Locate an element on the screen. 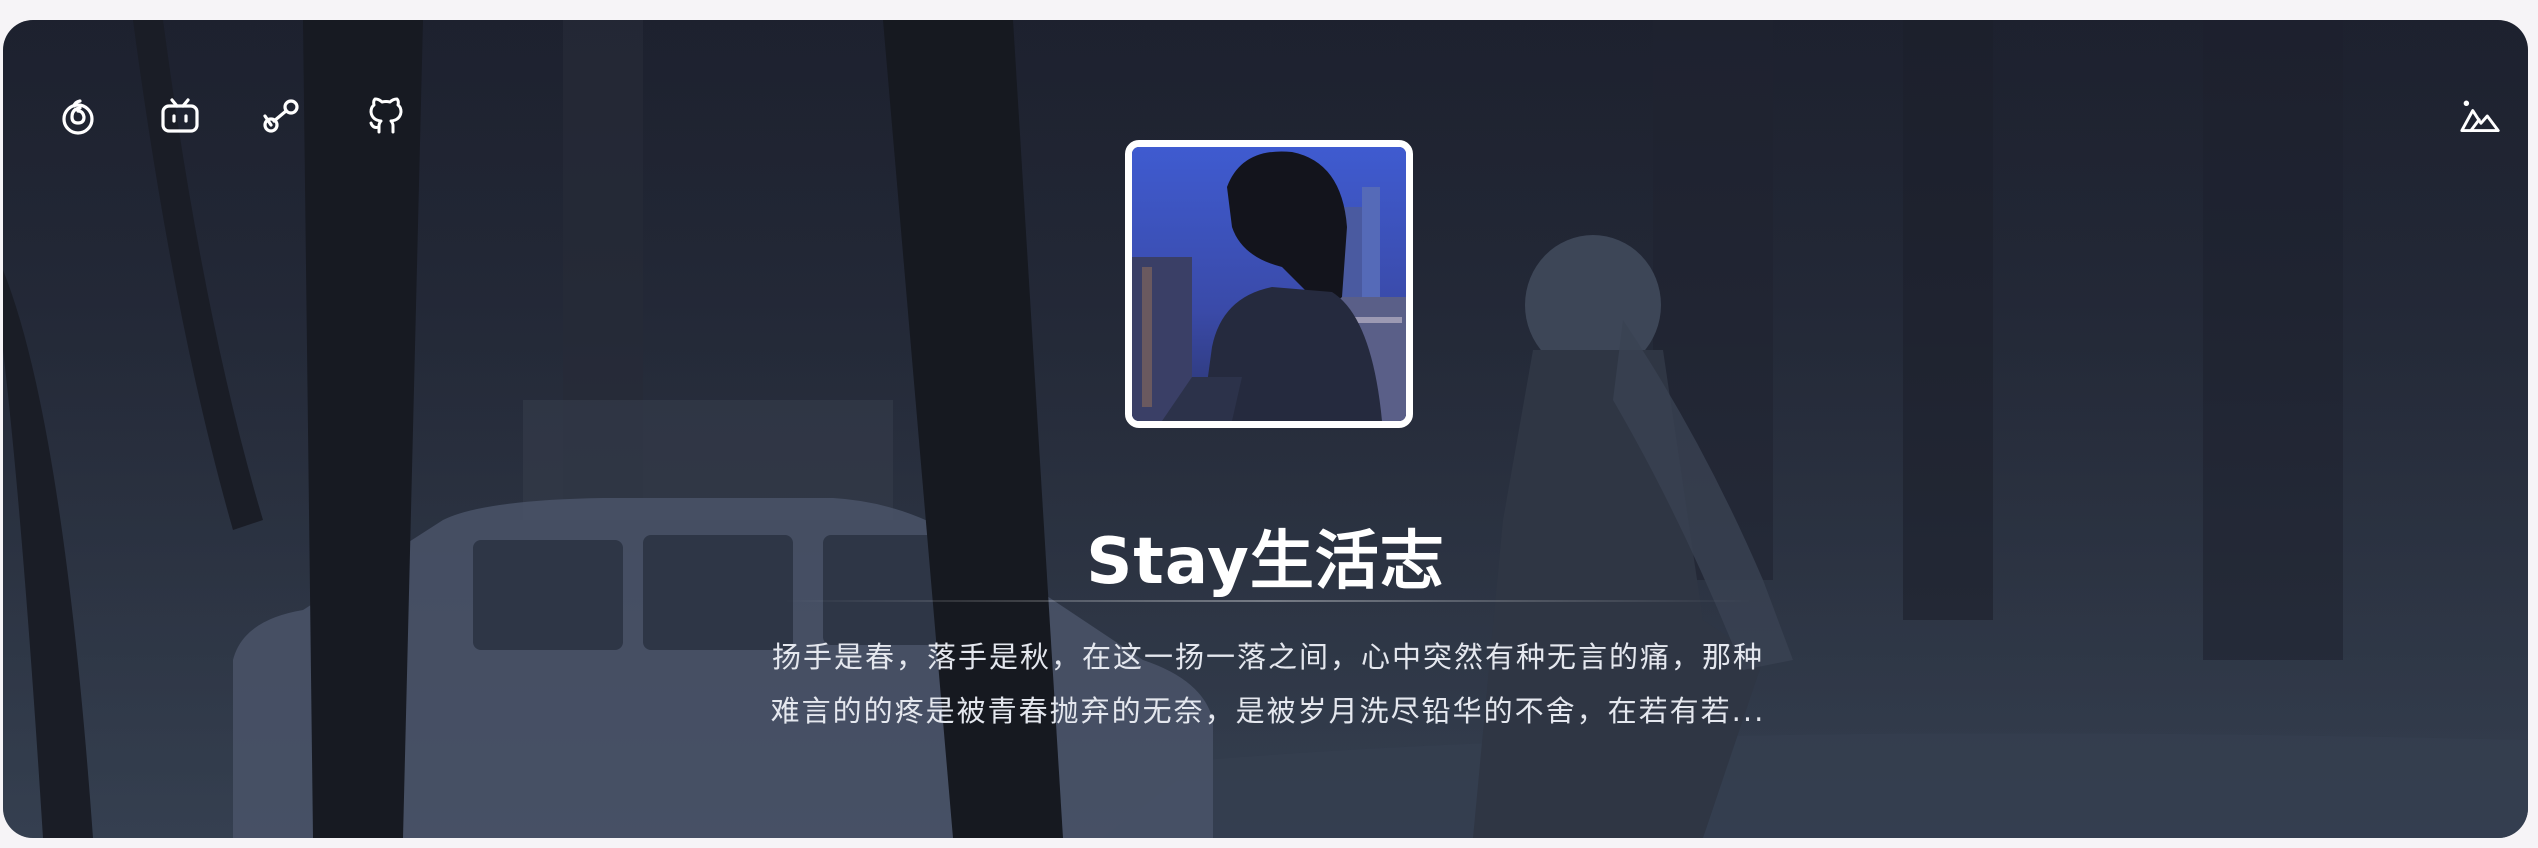 This screenshot has width=2538, height=848. mountain-image-icon is located at coordinates (2480, 116).